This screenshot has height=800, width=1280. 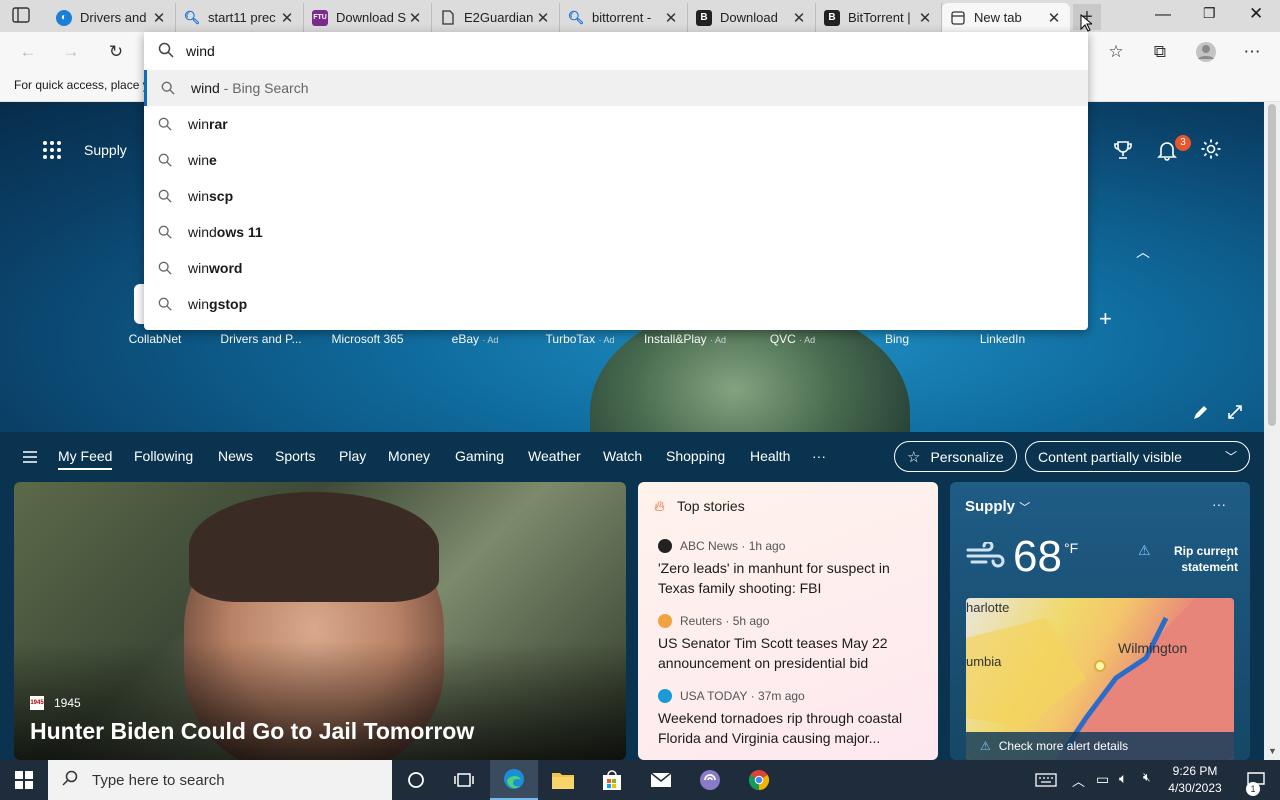 What do you see at coordinates (1163, 15) in the screenshot?
I see `minimize-button: —` at bounding box center [1163, 15].